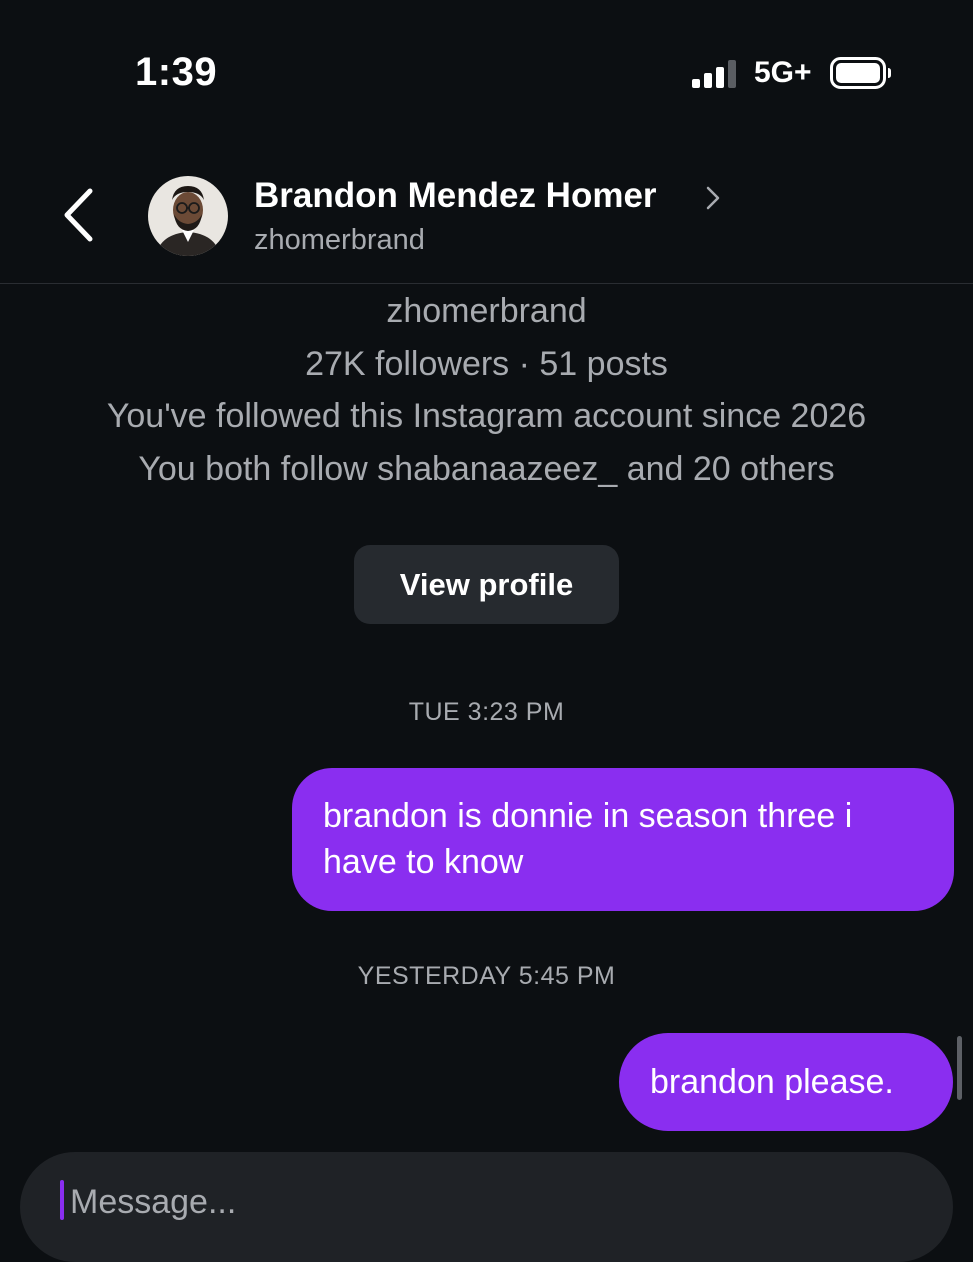 The height and width of the screenshot is (1262, 973). What do you see at coordinates (188, 216) in the screenshot?
I see `avatar` at bounding box center [188, 216].